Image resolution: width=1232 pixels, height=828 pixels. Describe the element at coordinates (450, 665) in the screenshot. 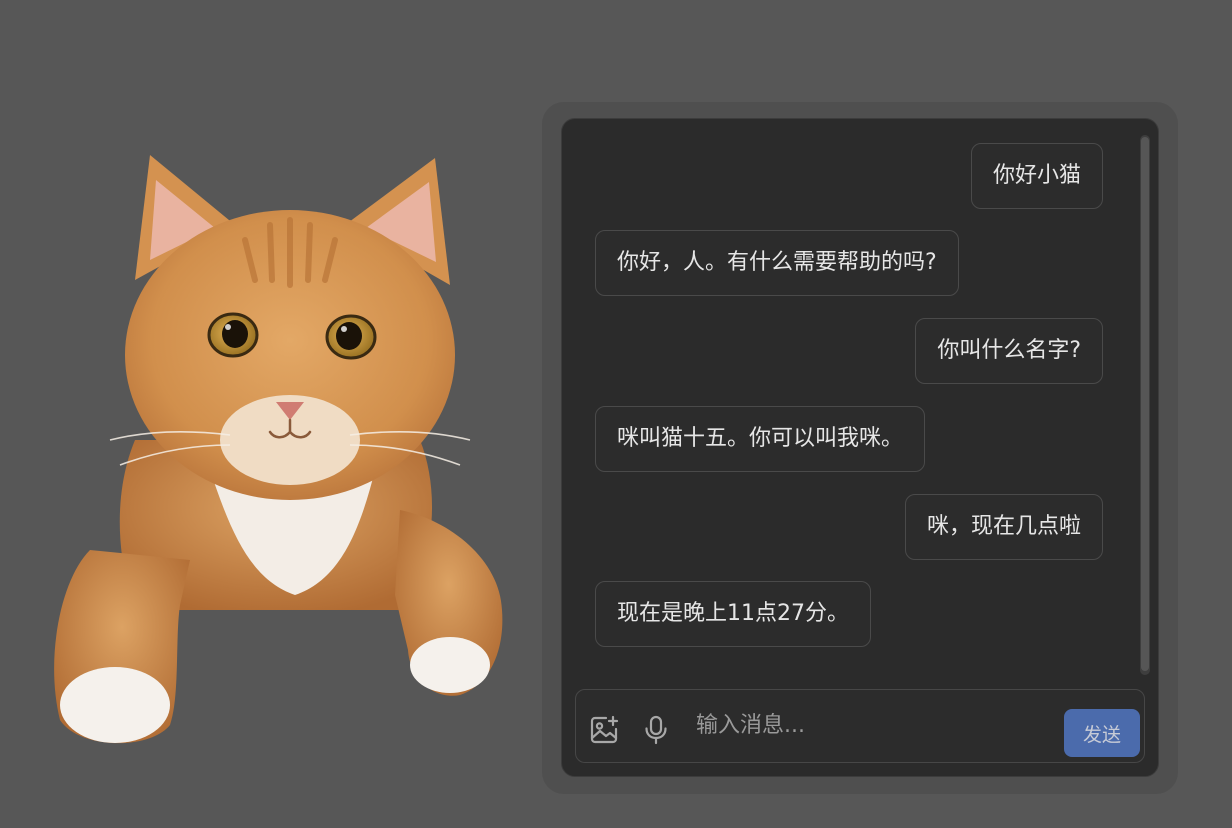

I see `cat-right-paw-toes` at that location.